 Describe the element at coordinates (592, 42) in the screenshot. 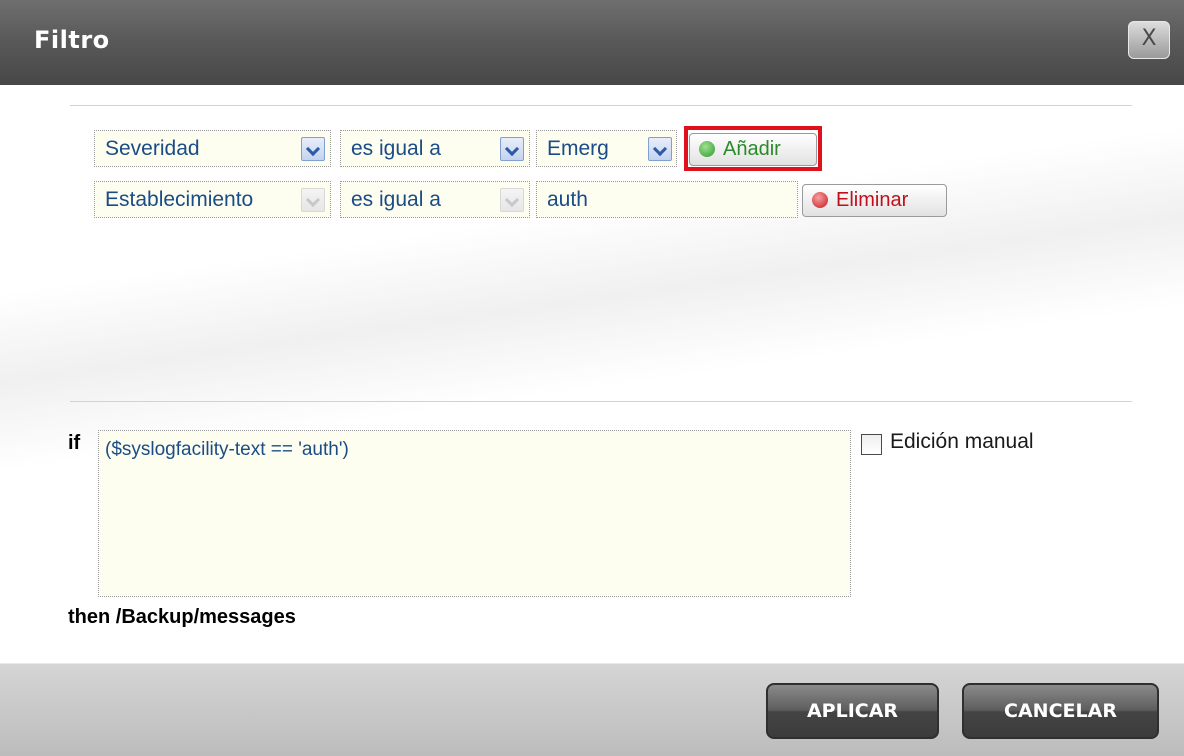

I see `dialog-titlebar: Filtro X` at that location.